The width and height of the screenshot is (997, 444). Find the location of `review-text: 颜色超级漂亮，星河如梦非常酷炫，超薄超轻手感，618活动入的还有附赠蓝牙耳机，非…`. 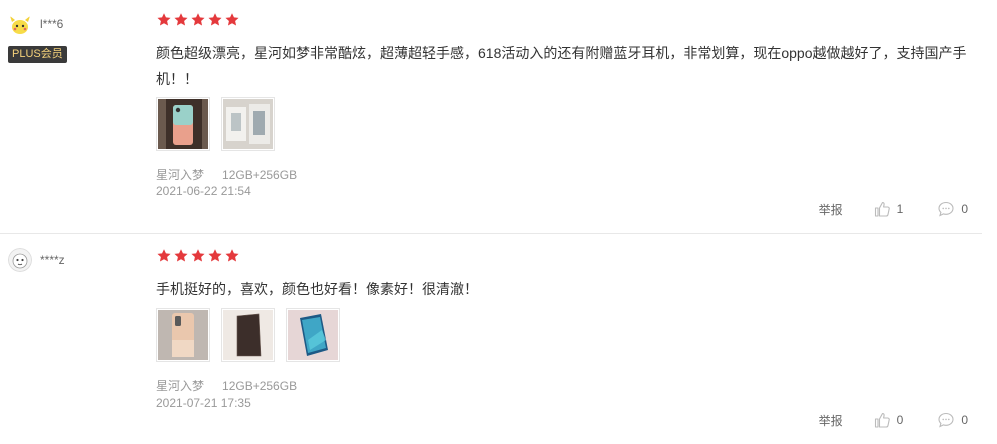

review-text: 颜色超级漂亮，星河如梦非常酷炫，超薄超轻手感，618活动入的还有附赠蓝牙耳机，非… is located at coordinates (561, 66).